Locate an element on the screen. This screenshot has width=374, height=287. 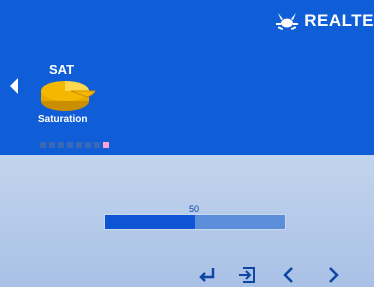
brand-logo: REALTE is located at coordinates (324, 21).